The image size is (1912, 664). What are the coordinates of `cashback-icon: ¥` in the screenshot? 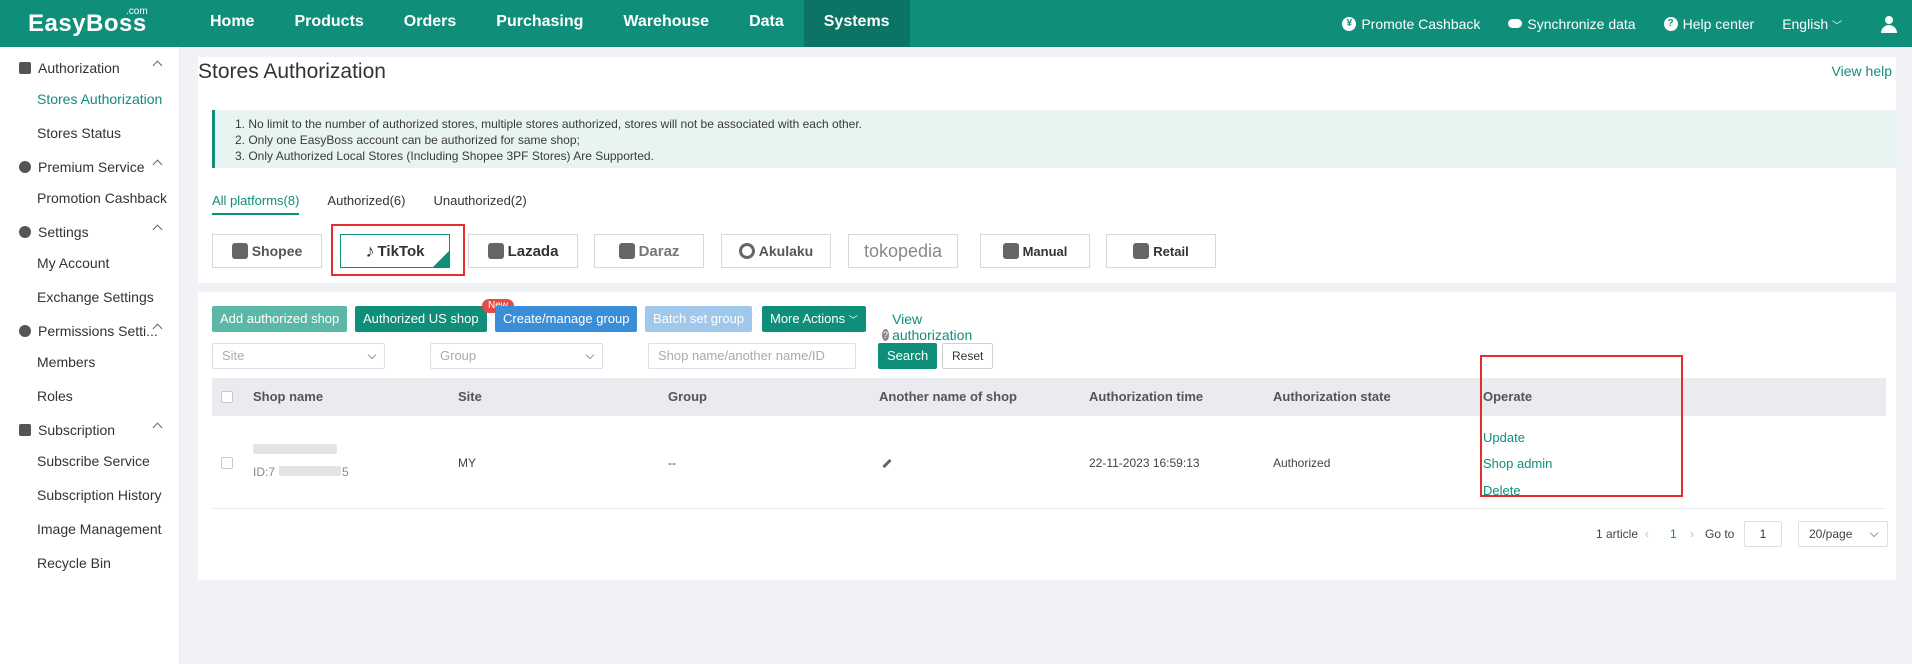 It's located at (1349, 23).